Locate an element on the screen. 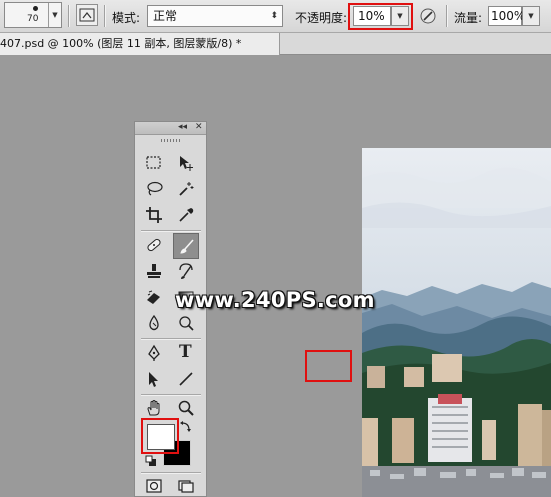  chevron-updown-icon: ⬍ is located at coordinates (274, 16).